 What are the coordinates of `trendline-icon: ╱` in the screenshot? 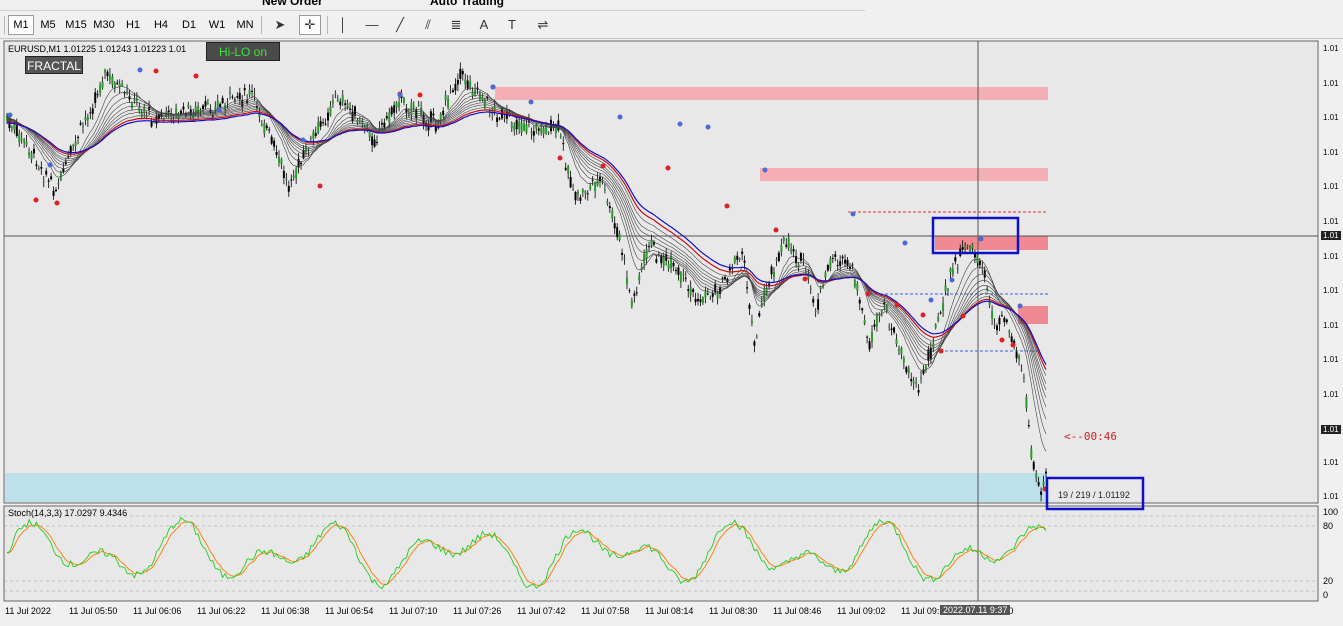 It's located at (400, 25).